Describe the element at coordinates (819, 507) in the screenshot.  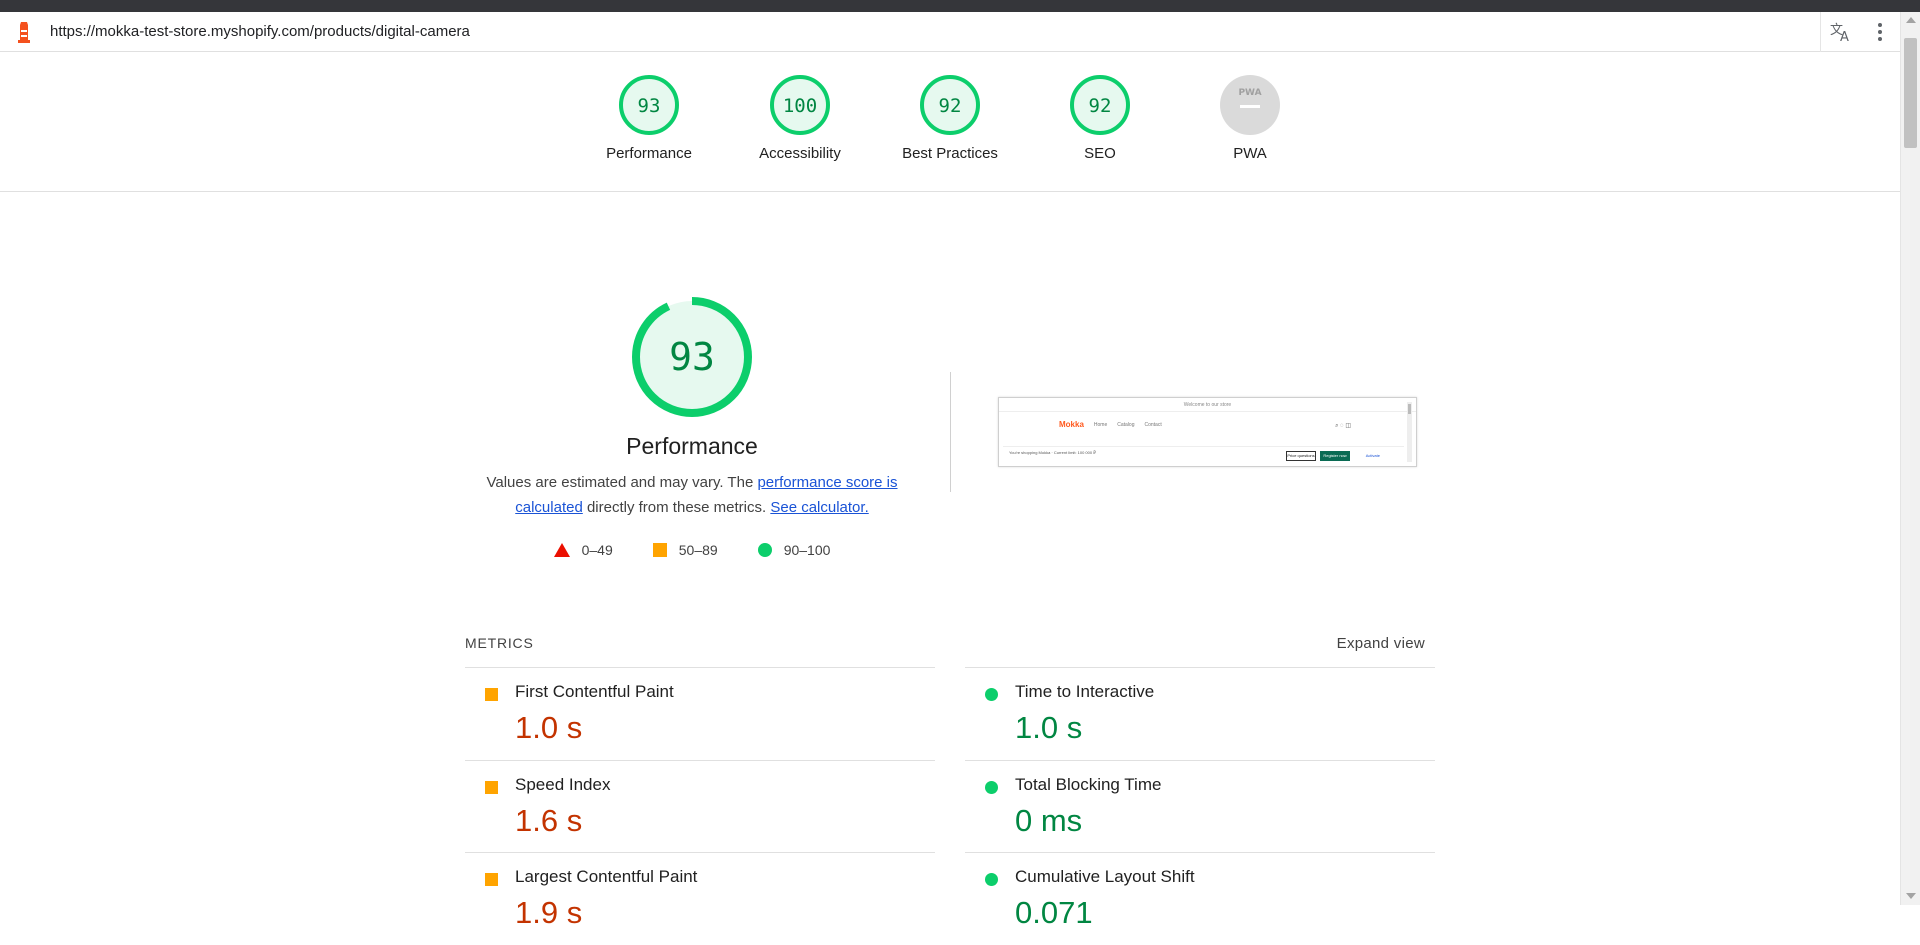
I see `see-calculator-link: See calculator.` at that location.